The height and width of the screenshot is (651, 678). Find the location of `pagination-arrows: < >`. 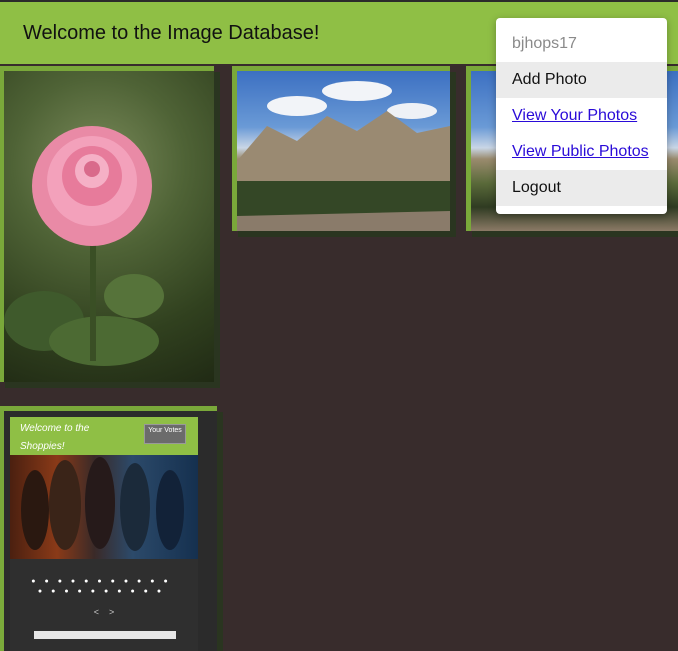

pagination-arrows: < > is located at coordinates (104, 612).